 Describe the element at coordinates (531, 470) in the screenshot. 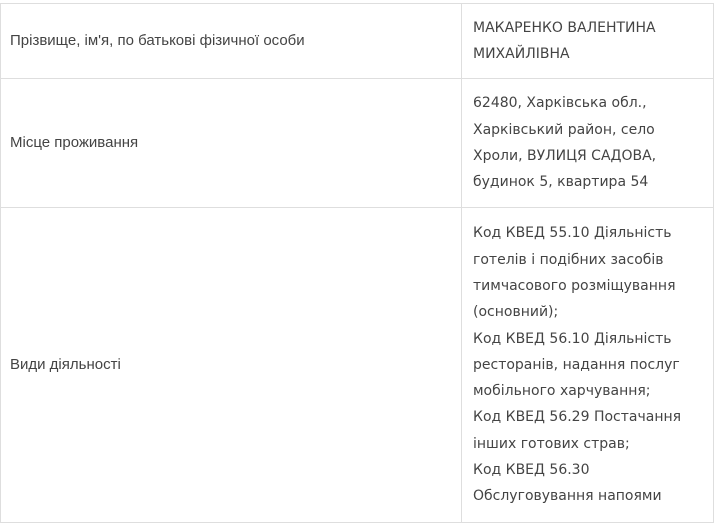

I see `value-line: Код КВЕД 56.30` at that location.